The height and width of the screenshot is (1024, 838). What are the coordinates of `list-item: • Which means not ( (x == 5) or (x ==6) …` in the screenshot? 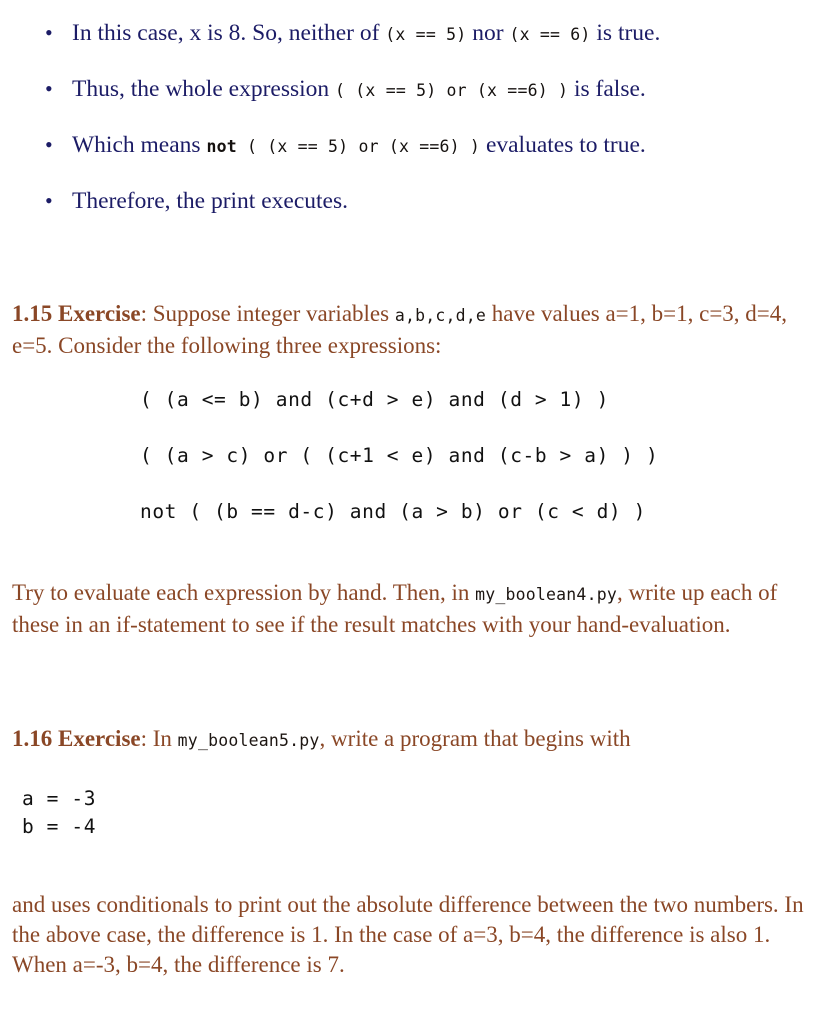 It's located at (419, 146).